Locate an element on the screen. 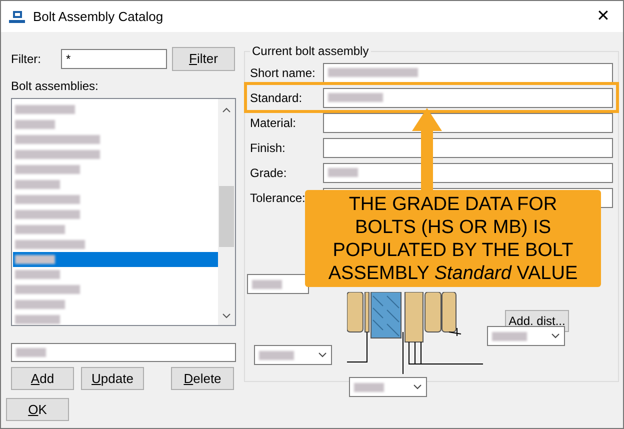 The width and height of the screenshot is (624, 429). annotation-tooltip: THE GRADE DATA FOR BOLTS (HS OR MB) IS POPULATED BY THE BOLT ASSEMBLY Standard VALUE is located at coordinates (453, 238).